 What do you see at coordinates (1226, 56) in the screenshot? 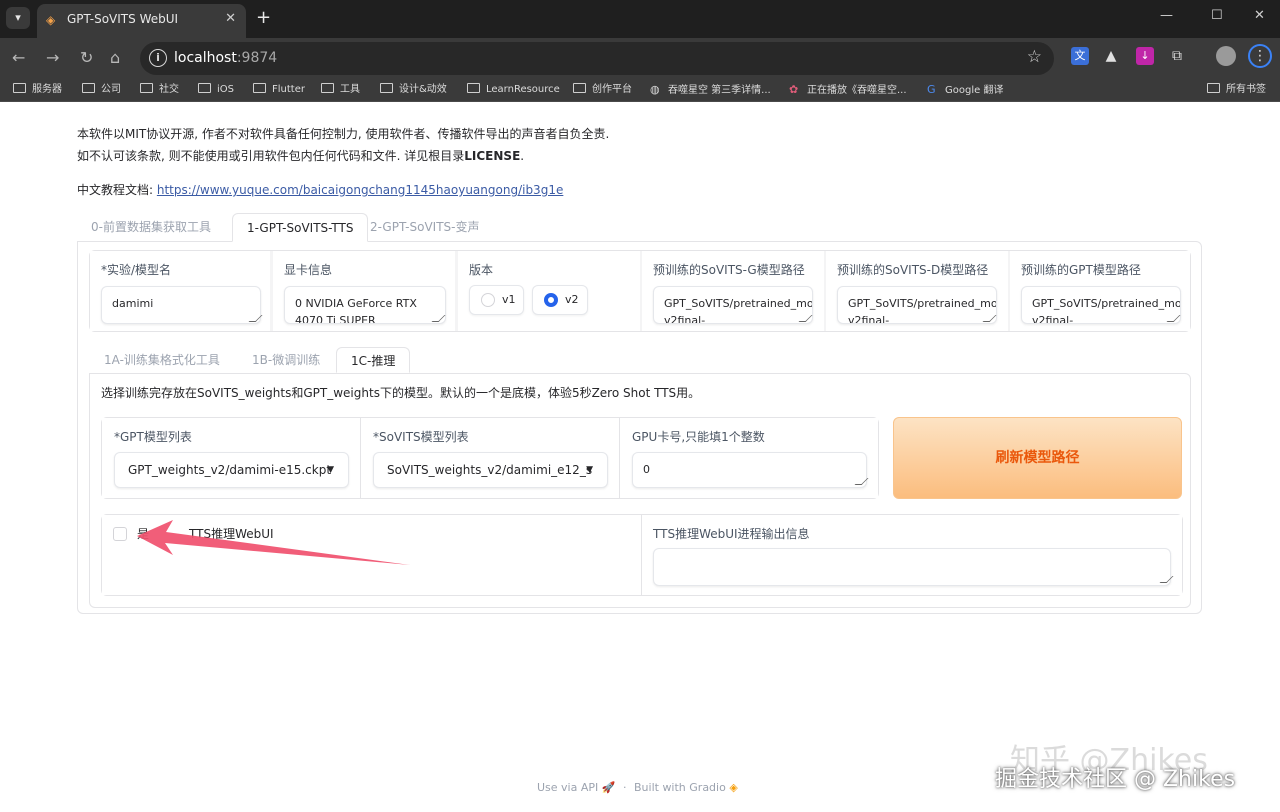
I see `profile-avatar` at bounding box center [1226, 56].